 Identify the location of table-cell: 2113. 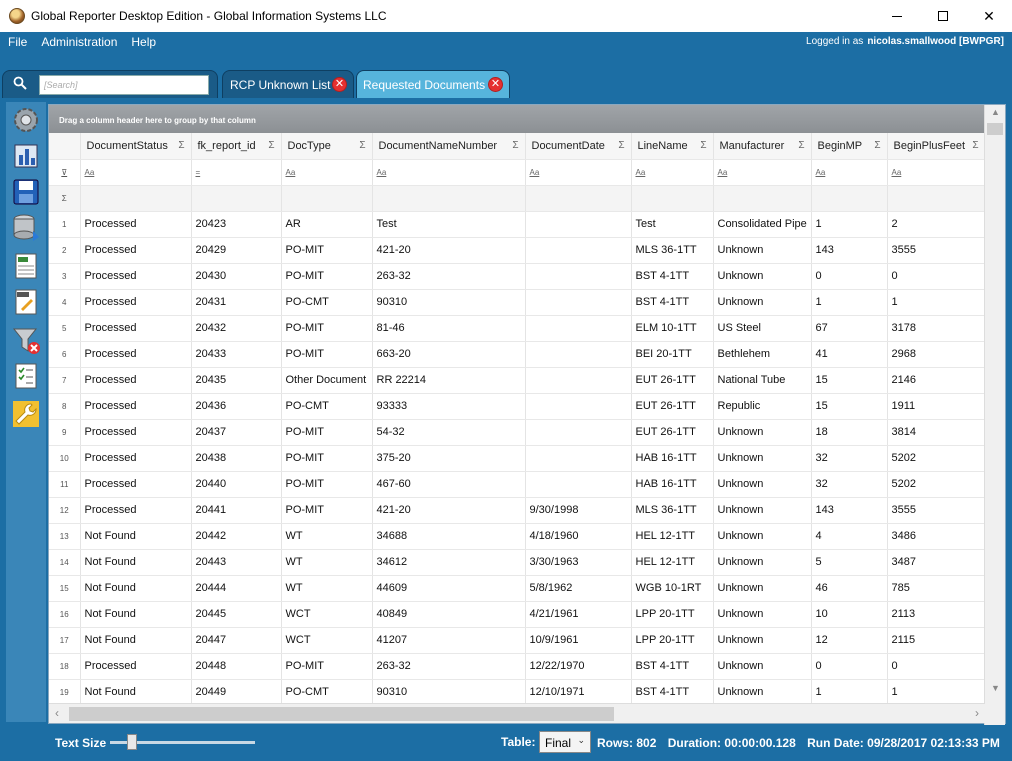
(936, 614).